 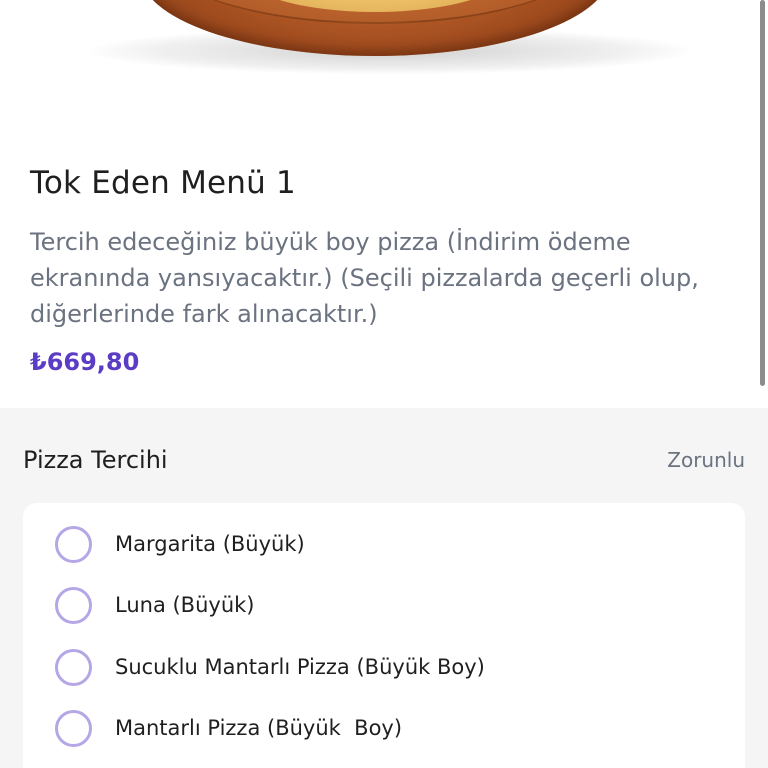 I want to click on option-group-title: Pizza Tercihi, so click(x=95, y=460).